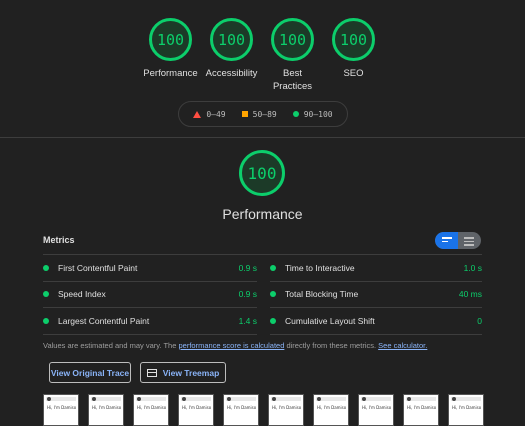 Image resolution: width=525 pixels, height=426 pixels. What do you see at coordinates (82, 294) in the screenshot?
I see `metric-label: Speed Index` at bounding box center [82, 294].